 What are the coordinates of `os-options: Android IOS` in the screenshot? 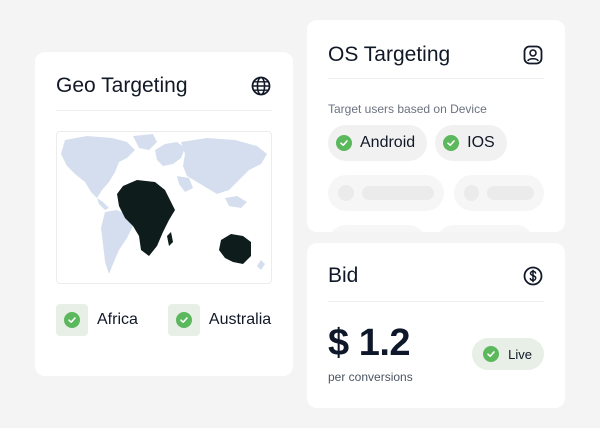 It's located at (436, 143).